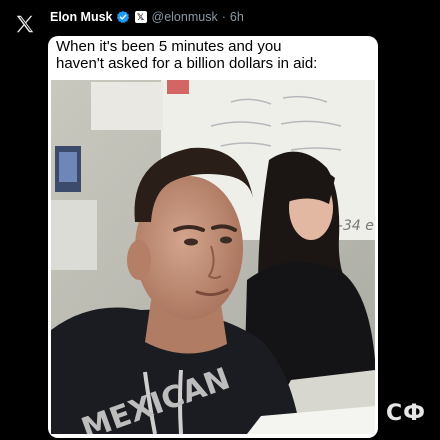 This screenshot has height=440, width=440. Describe the element at coordinates (237, 17) in the screenshot. I see `post-timestamp: 6h` at that location.